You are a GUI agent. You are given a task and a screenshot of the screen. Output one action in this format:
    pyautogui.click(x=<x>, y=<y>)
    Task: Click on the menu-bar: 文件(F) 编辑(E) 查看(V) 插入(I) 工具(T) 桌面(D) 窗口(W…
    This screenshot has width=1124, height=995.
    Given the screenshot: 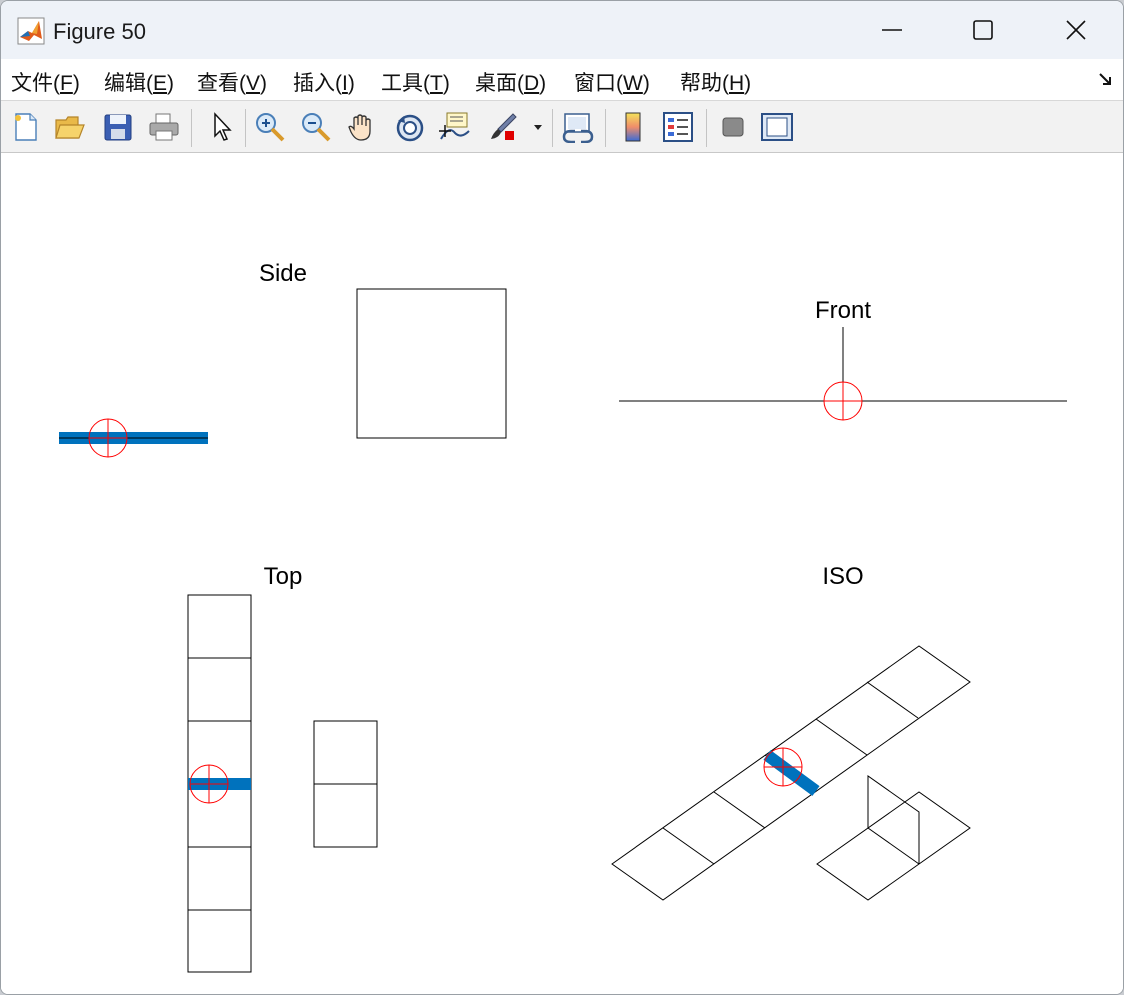 What is the action you would take?
    pyautogui.click(x=562, y=80)
    